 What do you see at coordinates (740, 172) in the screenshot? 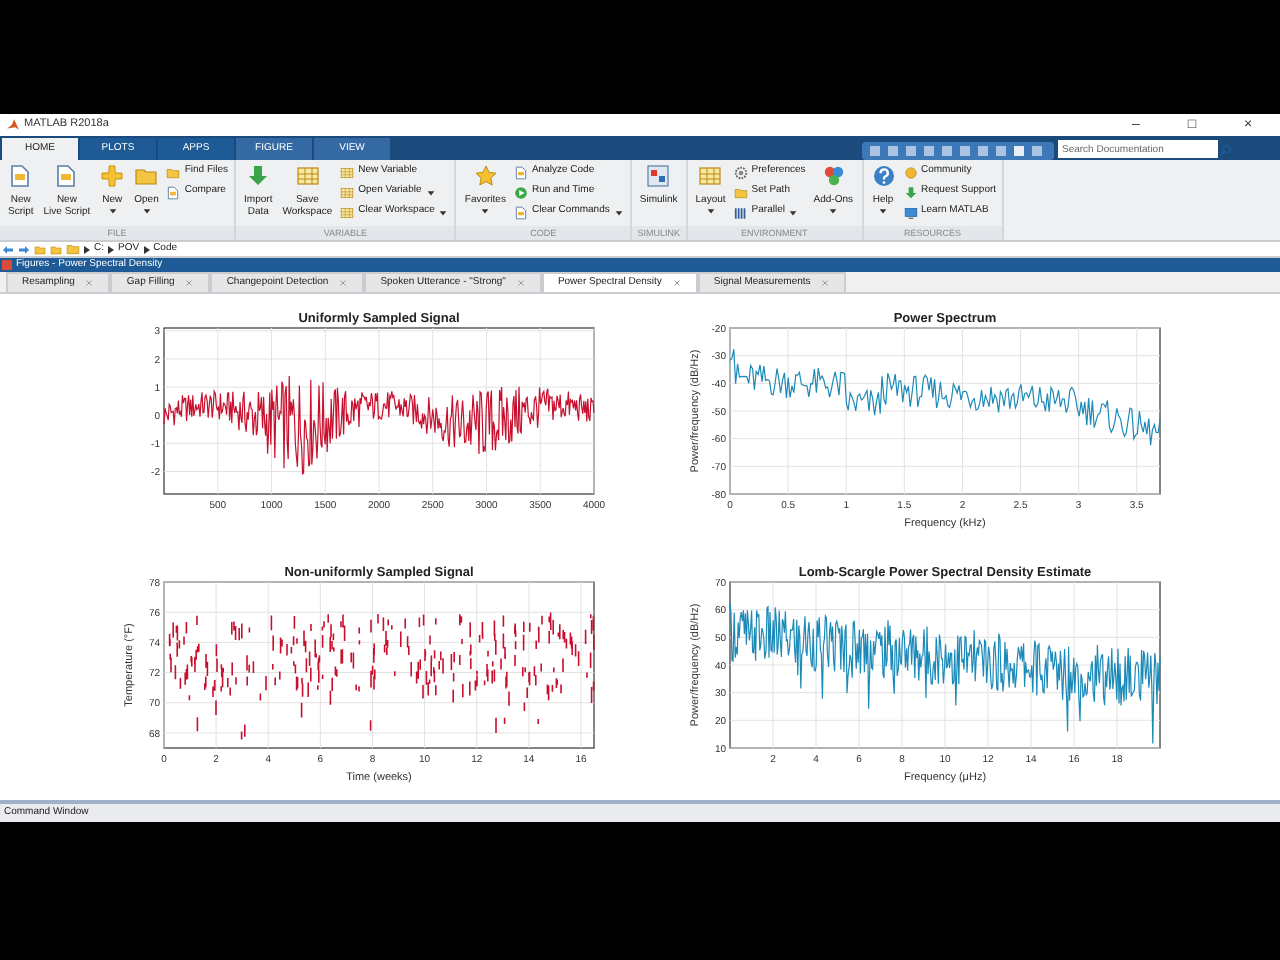
I see `gear-icon` at bounding box center [740, 172].